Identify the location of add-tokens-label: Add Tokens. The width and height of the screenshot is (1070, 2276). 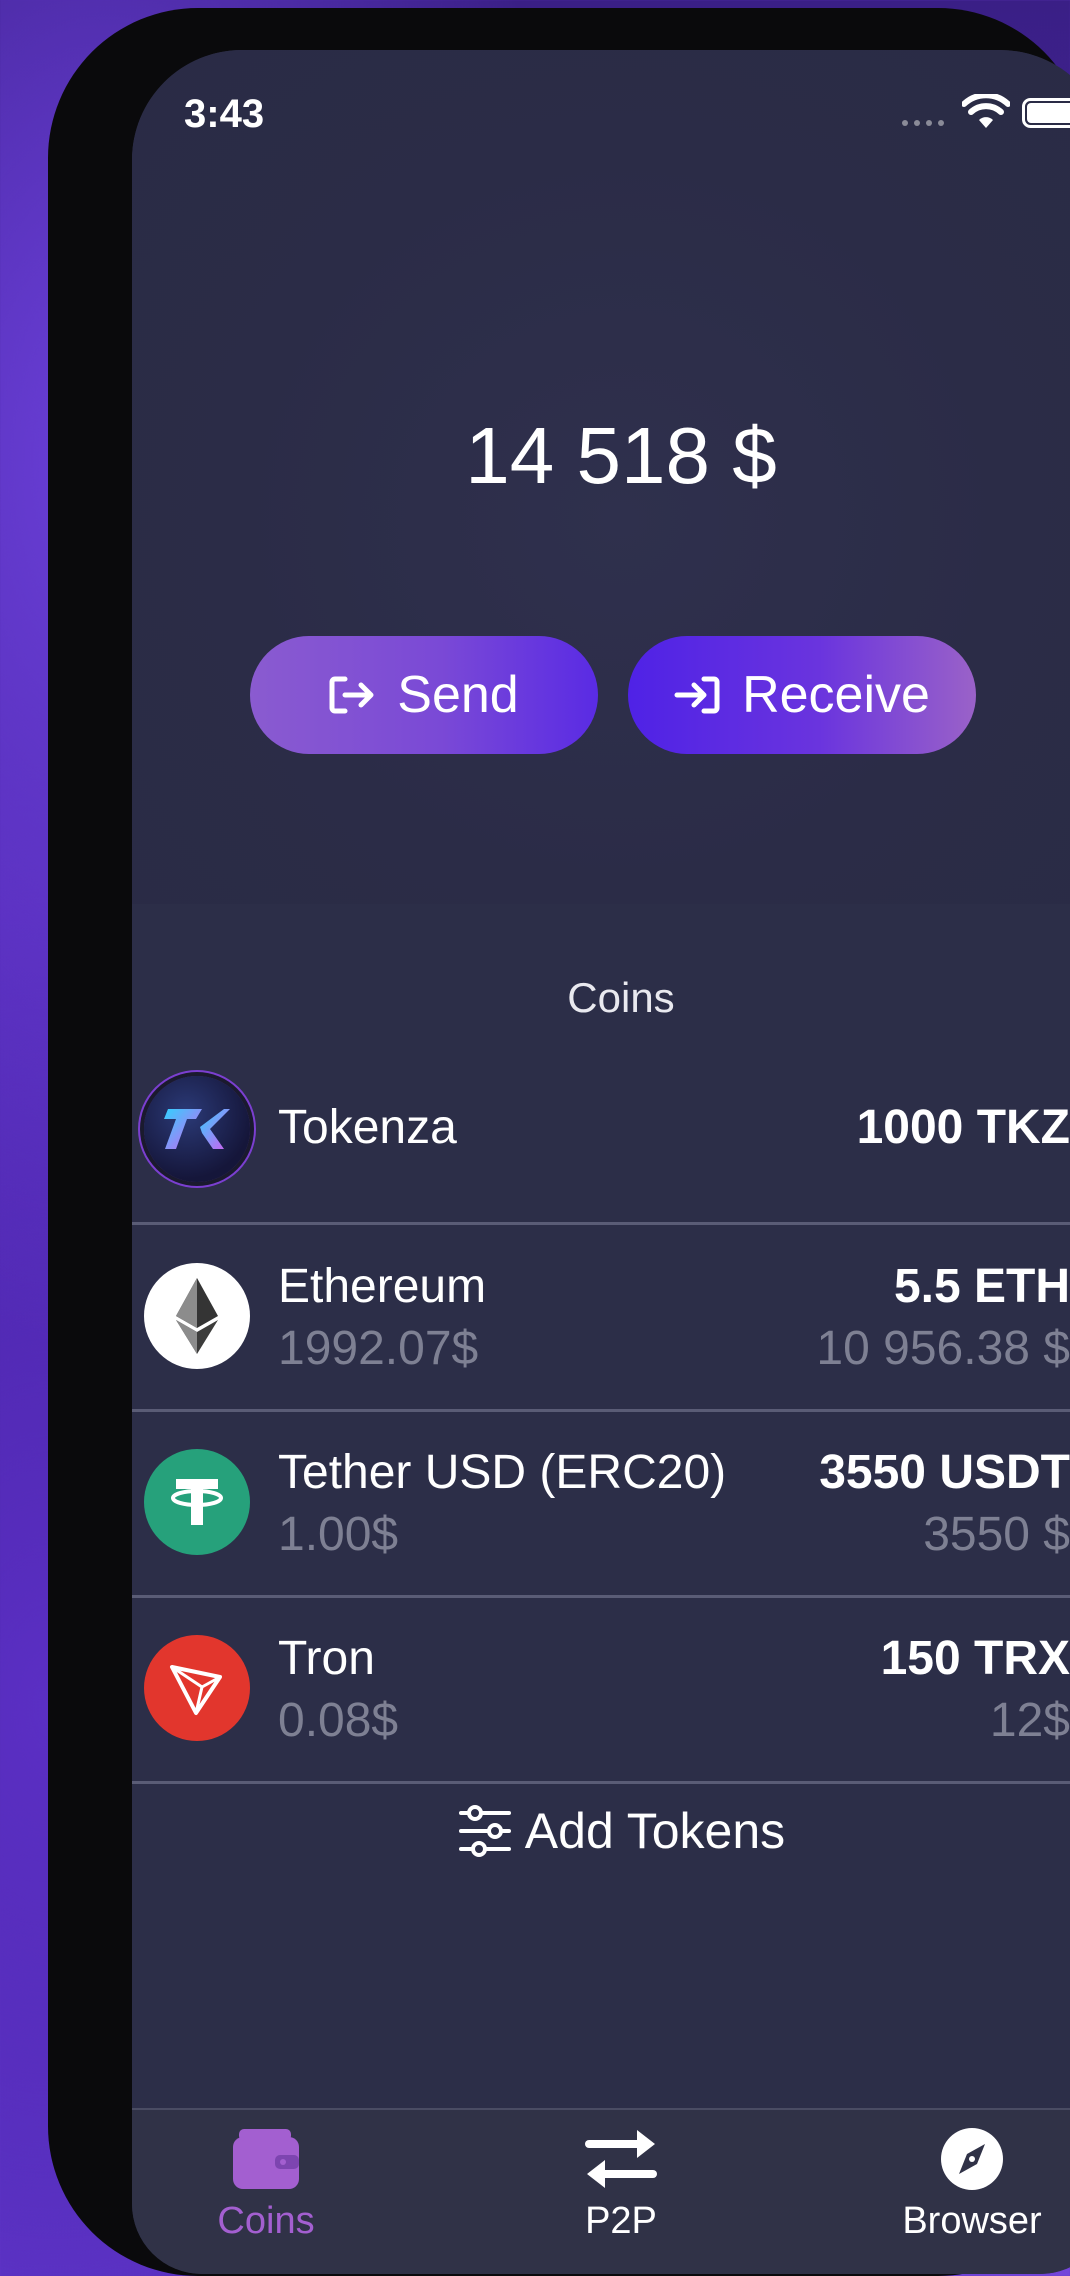
(655, 1831).